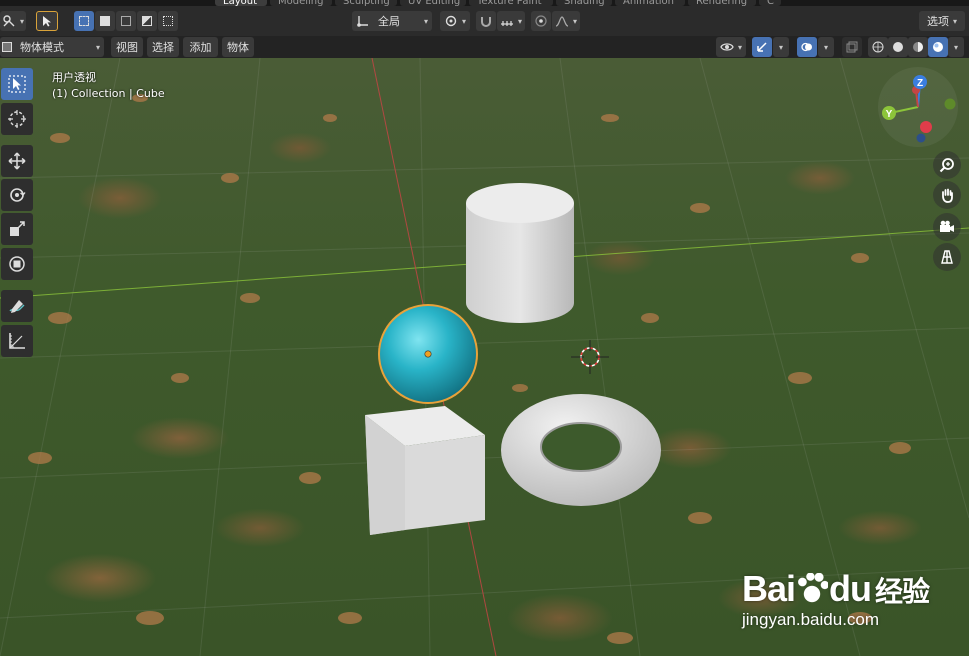  I want to click on proportional-edit-icon, so click(541, 21).